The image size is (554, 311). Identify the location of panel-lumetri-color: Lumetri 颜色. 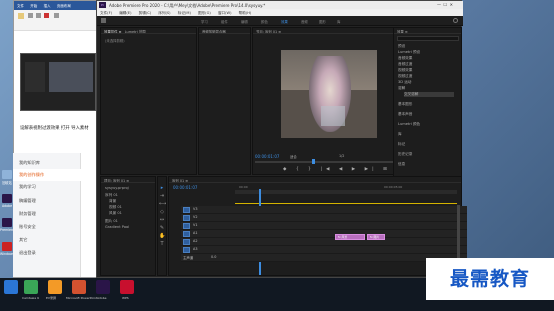
(409, 124).